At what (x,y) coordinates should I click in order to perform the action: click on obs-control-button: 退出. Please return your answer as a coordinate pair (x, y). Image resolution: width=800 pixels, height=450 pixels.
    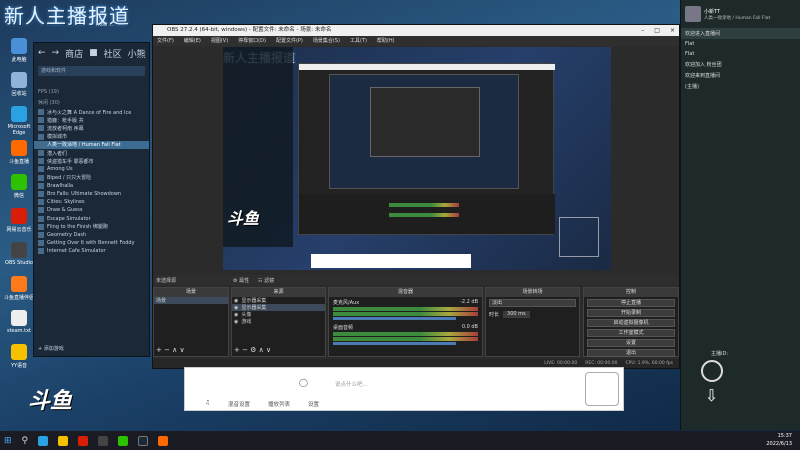
    Looking at the image, I should click on (631, 353).